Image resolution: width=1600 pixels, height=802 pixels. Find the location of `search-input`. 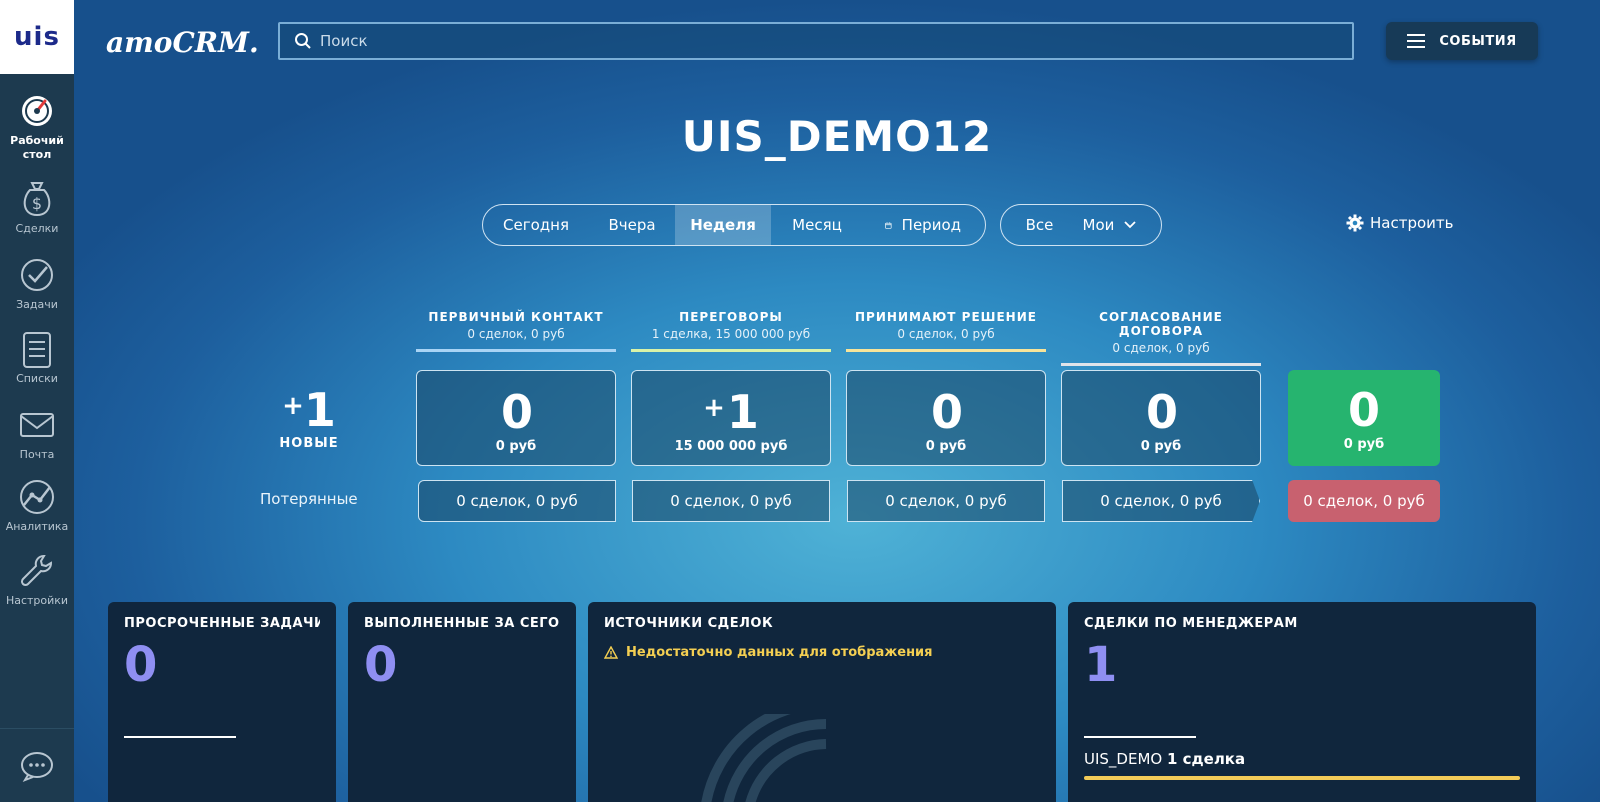

search-input is located at coordinates (770, 41).